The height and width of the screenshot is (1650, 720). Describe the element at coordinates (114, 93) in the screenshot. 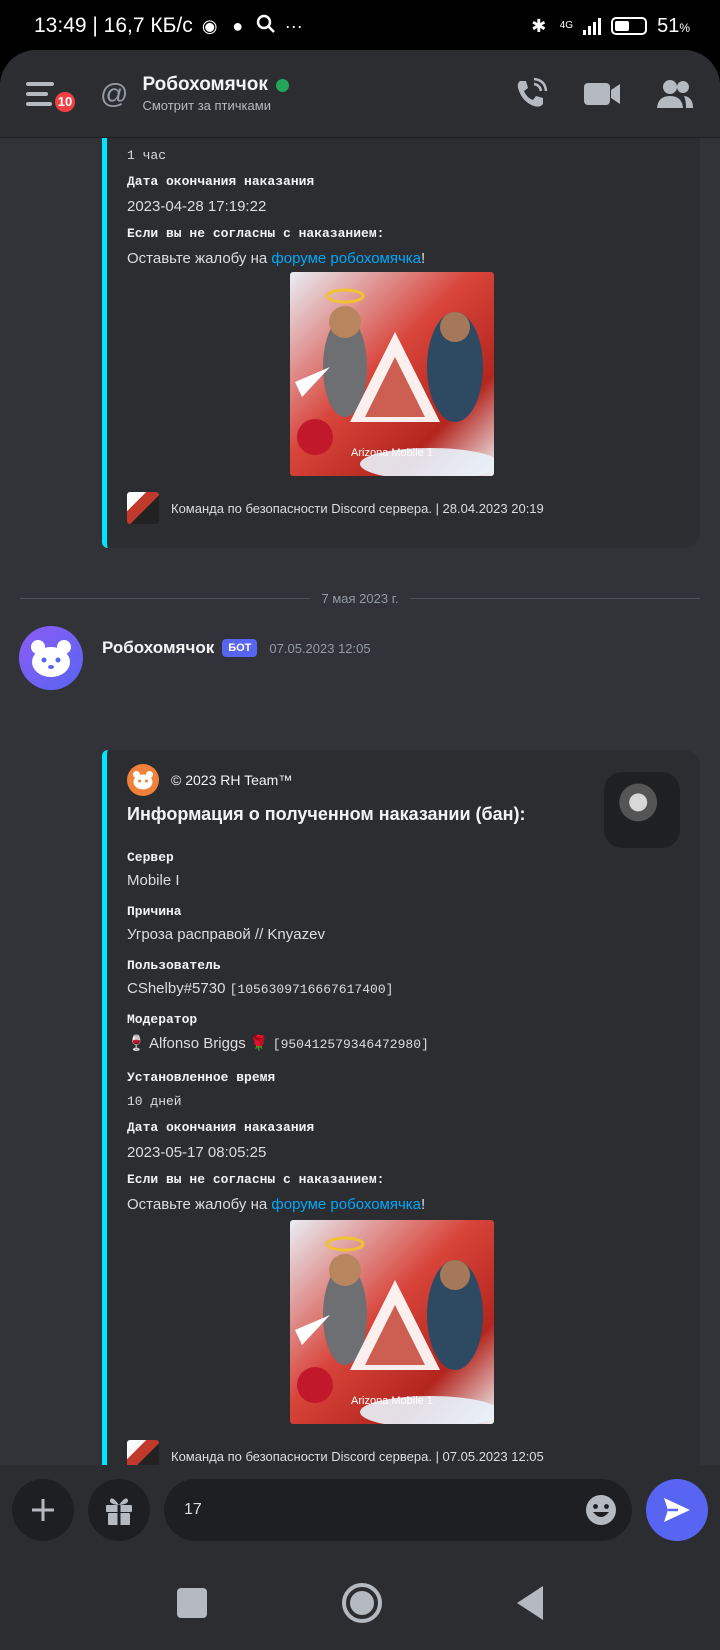

I see `at-icon: @` at that location.